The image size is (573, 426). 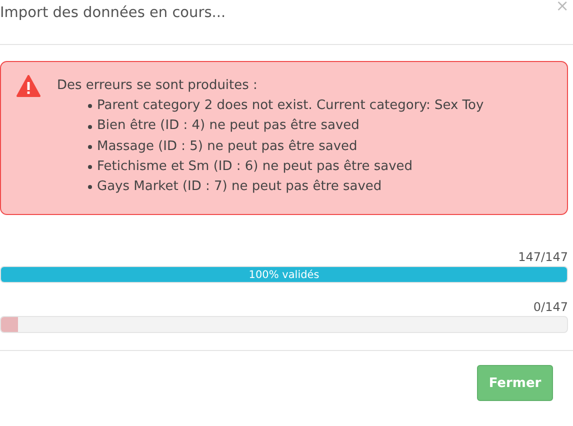 I want to click on alert-heading: Des erreurs se sont produites :, so click(x=157, y=86).